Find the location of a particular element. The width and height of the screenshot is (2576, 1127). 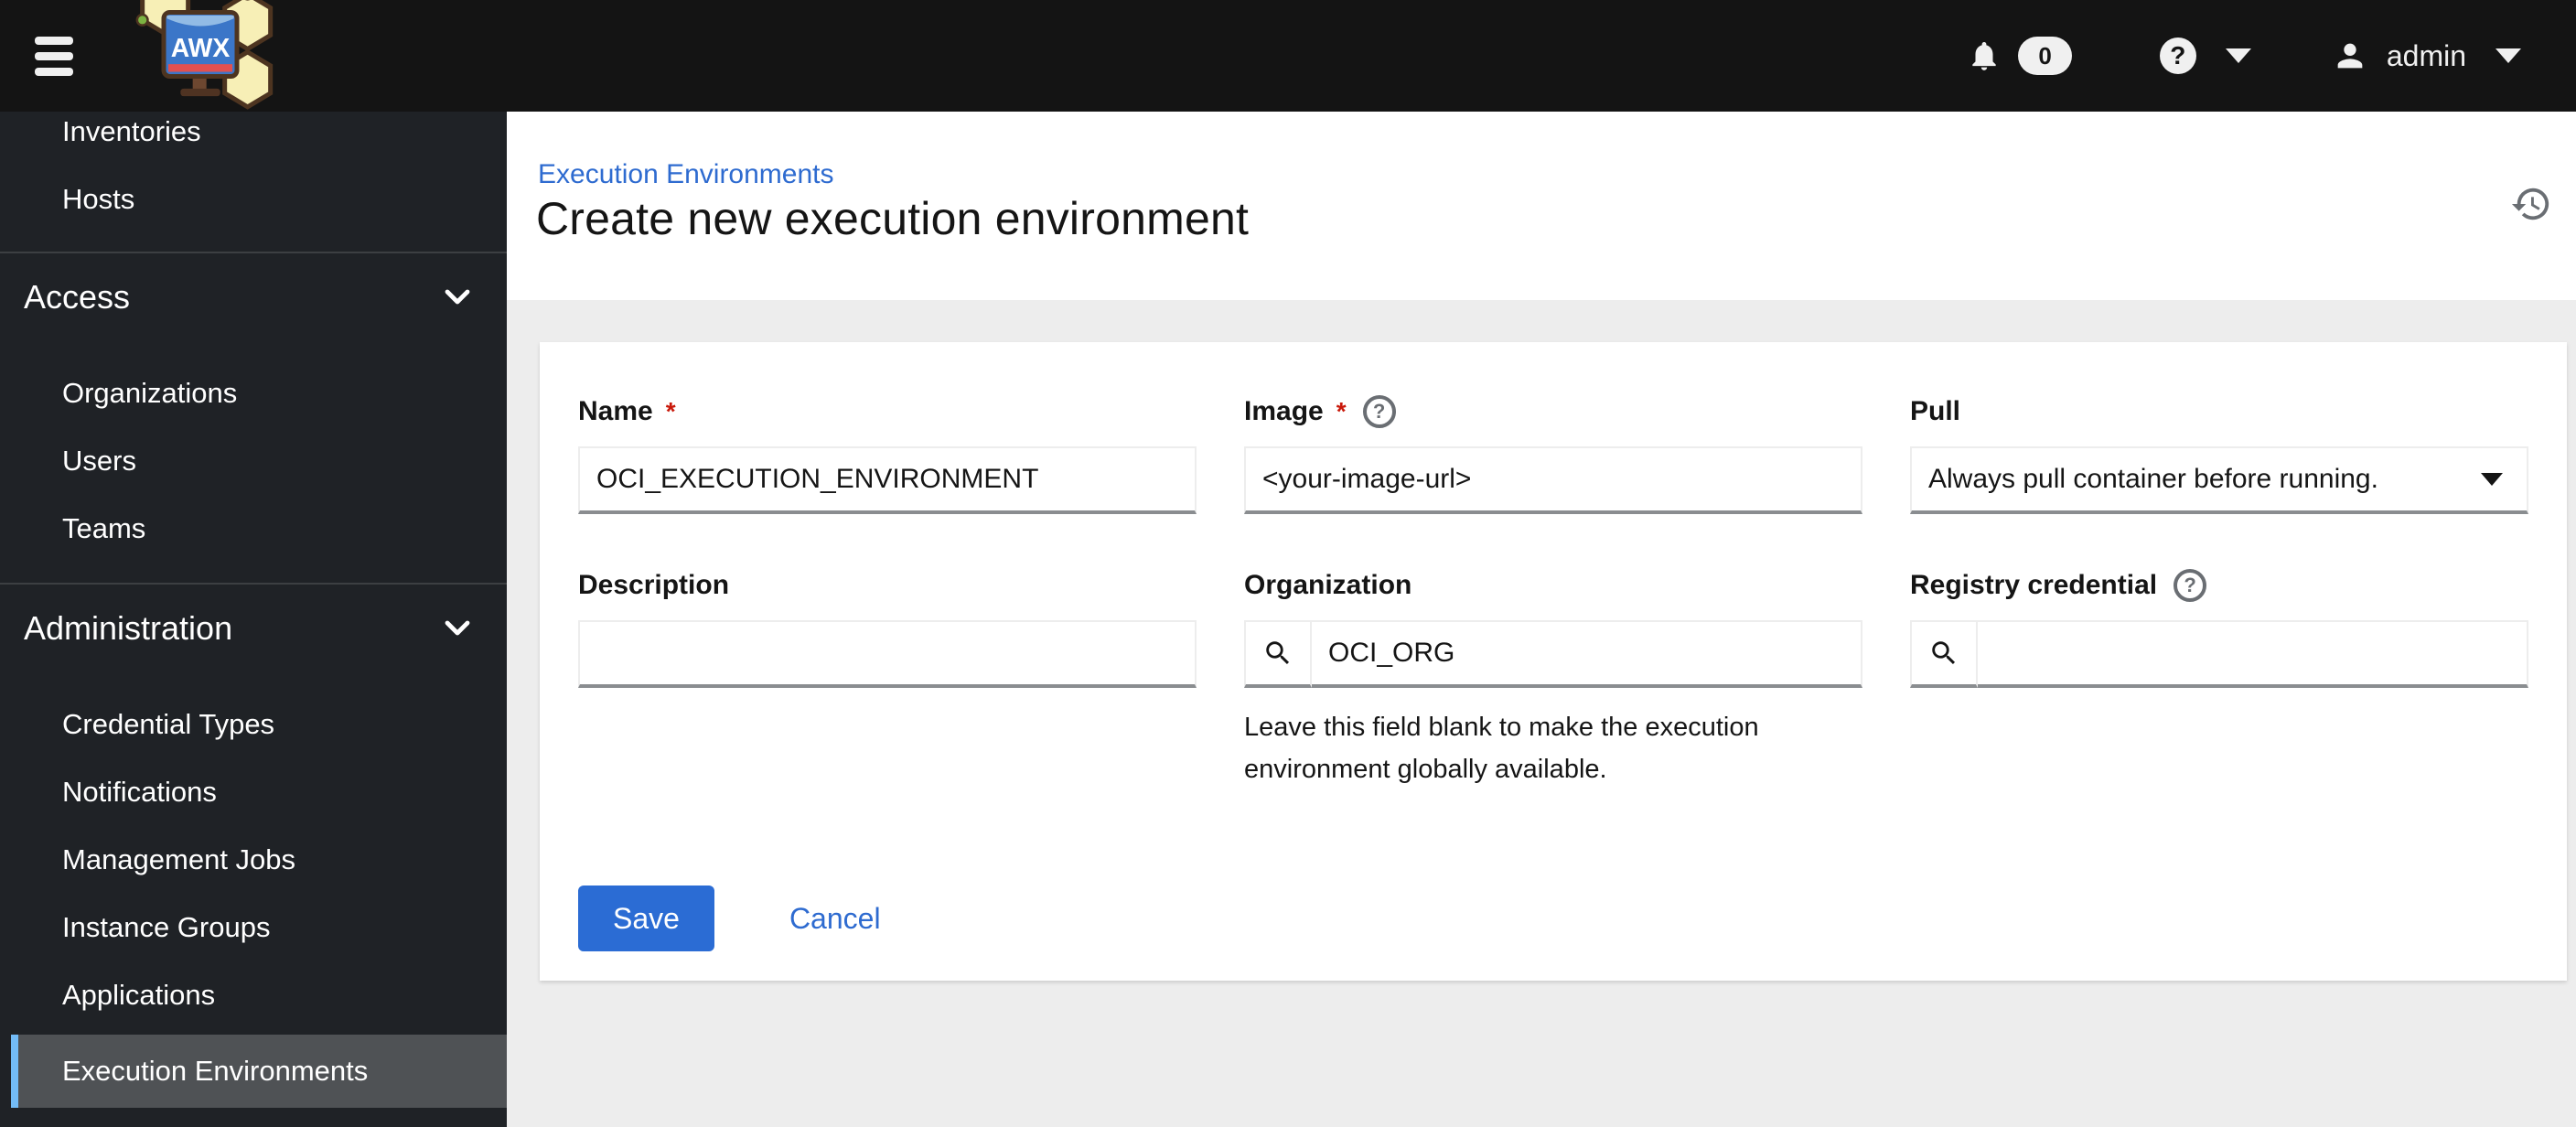

field-registry-credential: Registry credential ? is located at coordinates (2219, 679).